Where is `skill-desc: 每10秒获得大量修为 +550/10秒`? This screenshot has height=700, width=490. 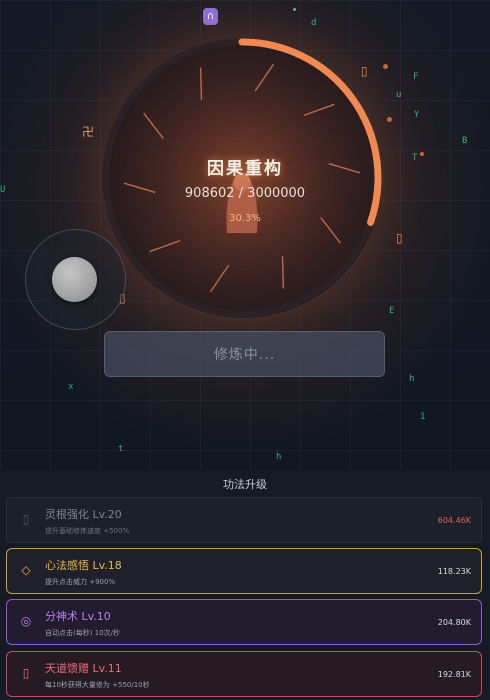
skill-desc: 每10秒获得大量修为 +550/10秒 is located at coordinates (97, 685).